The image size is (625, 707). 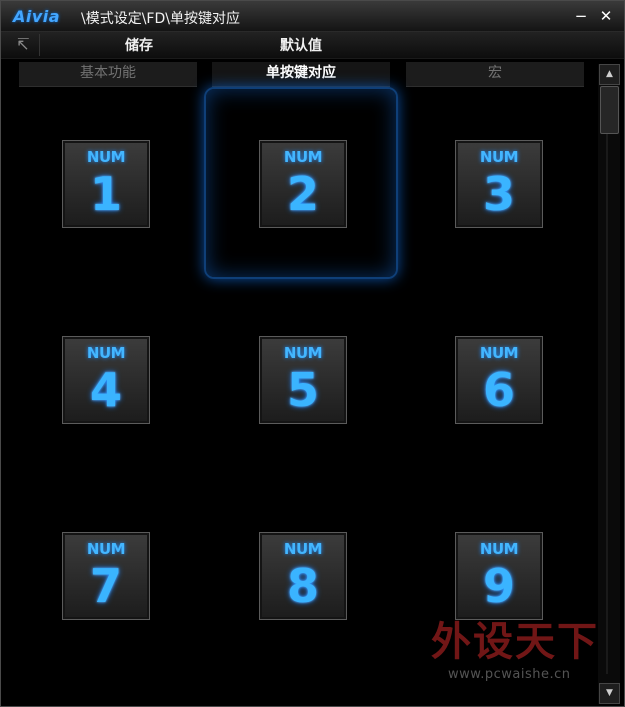 I want to click on tab-basic-functions: 基本功能, so click(x=108, y=74).